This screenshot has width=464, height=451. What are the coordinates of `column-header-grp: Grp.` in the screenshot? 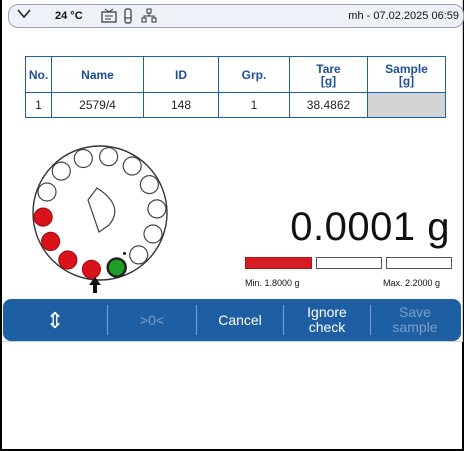 It's located at (254, 74).